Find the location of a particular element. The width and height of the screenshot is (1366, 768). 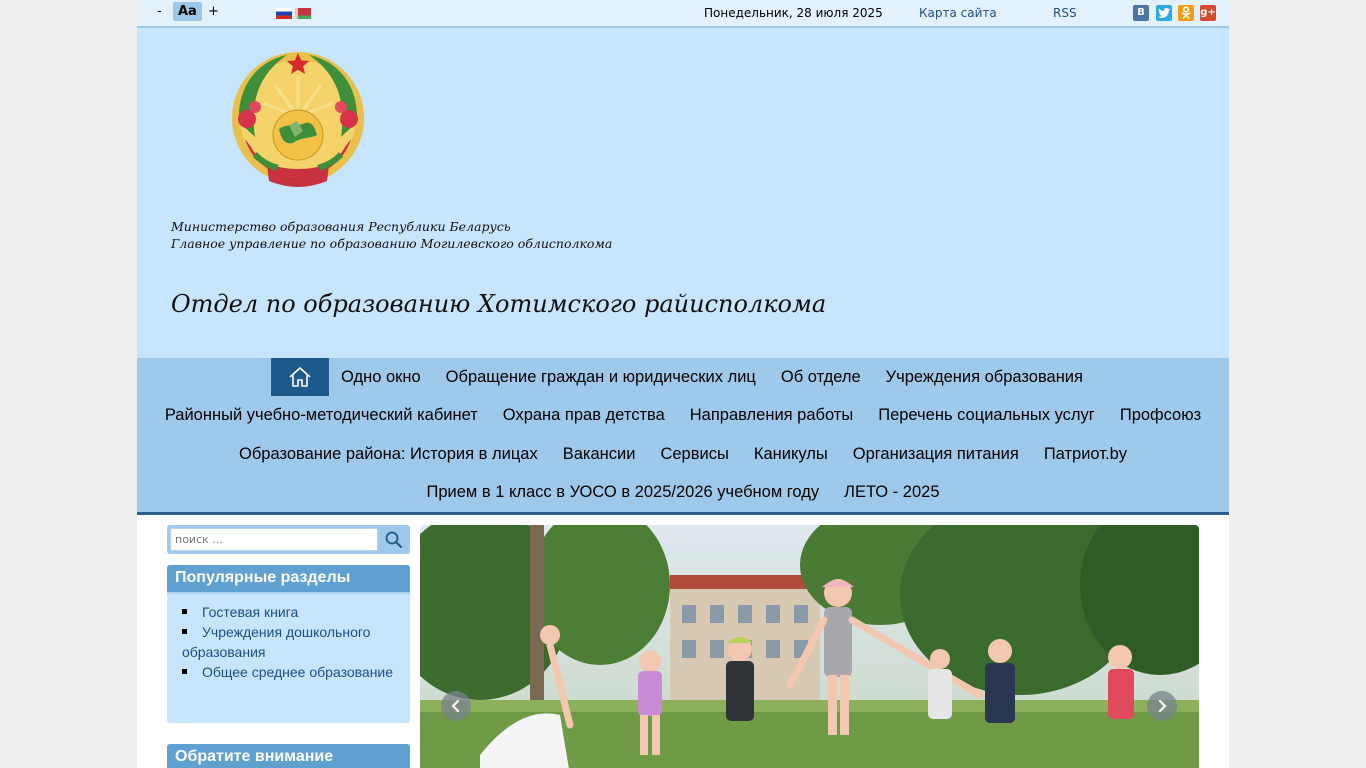

twitter-icon is located at coordinates (1164, 13).